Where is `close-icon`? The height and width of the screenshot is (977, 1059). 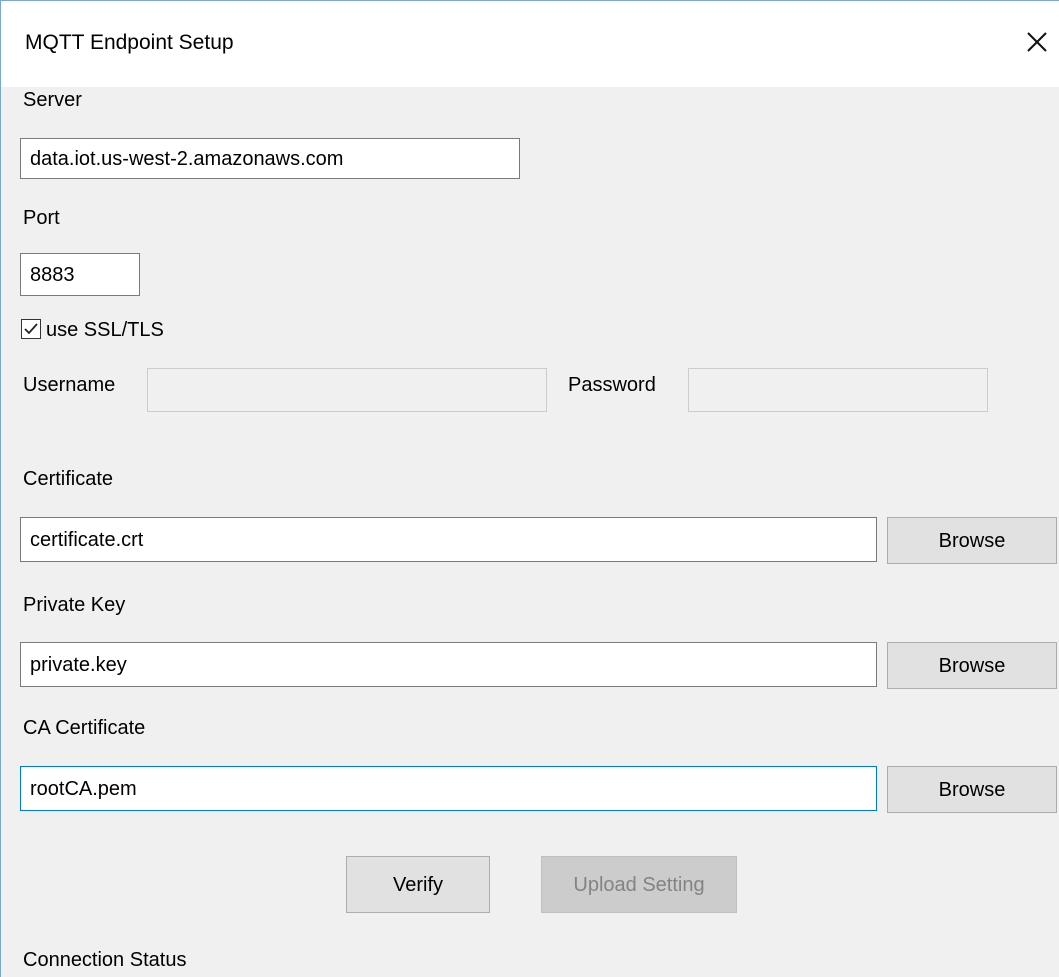 close-icon is located at coordinates (1037, 42).